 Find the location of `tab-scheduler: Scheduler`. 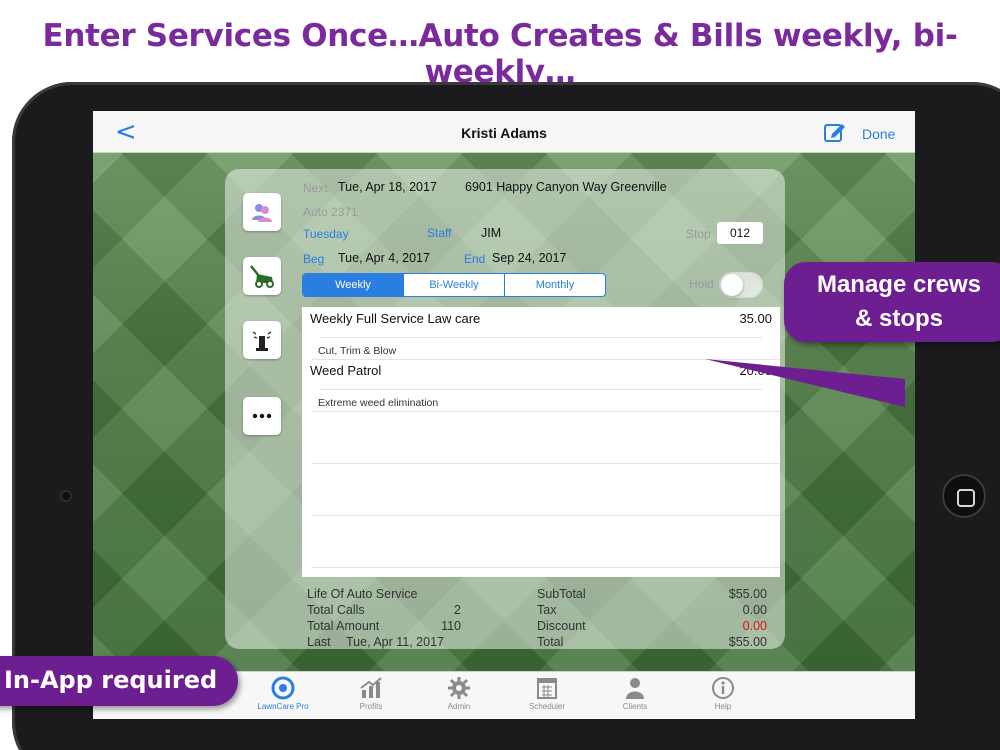

tab-scheduler: Scheduler is located at coordinates (547, 693).